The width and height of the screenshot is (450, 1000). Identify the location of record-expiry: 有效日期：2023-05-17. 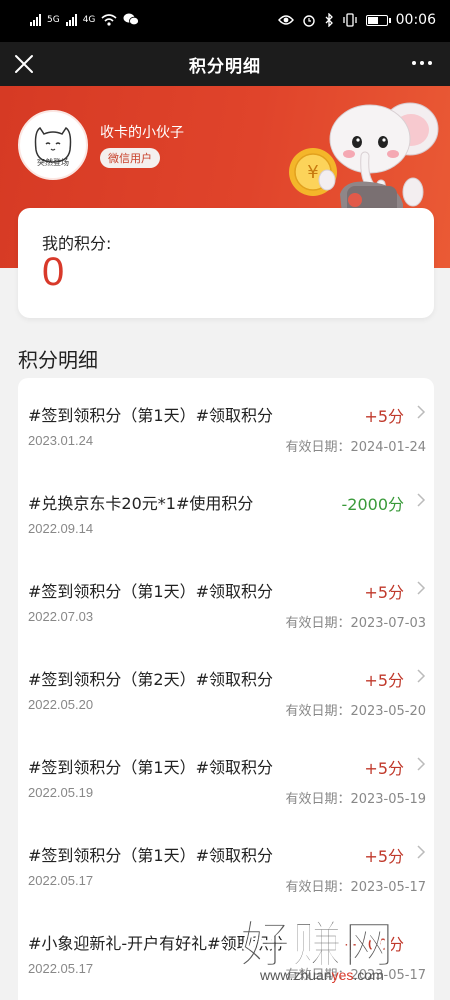
(355, 887).